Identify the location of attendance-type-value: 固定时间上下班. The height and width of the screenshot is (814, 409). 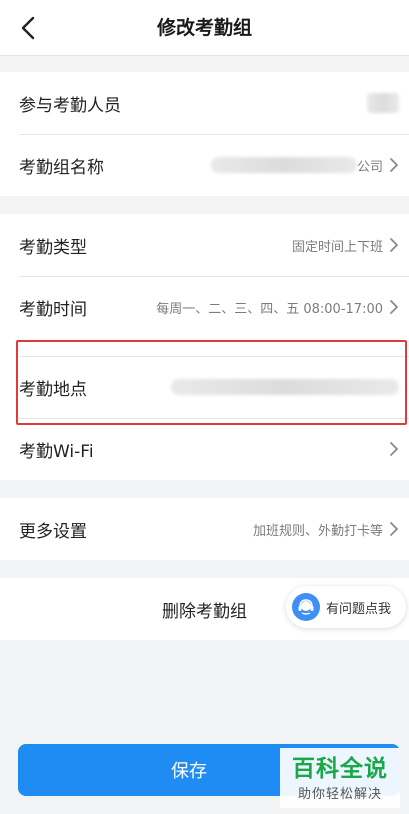
(345, 245).